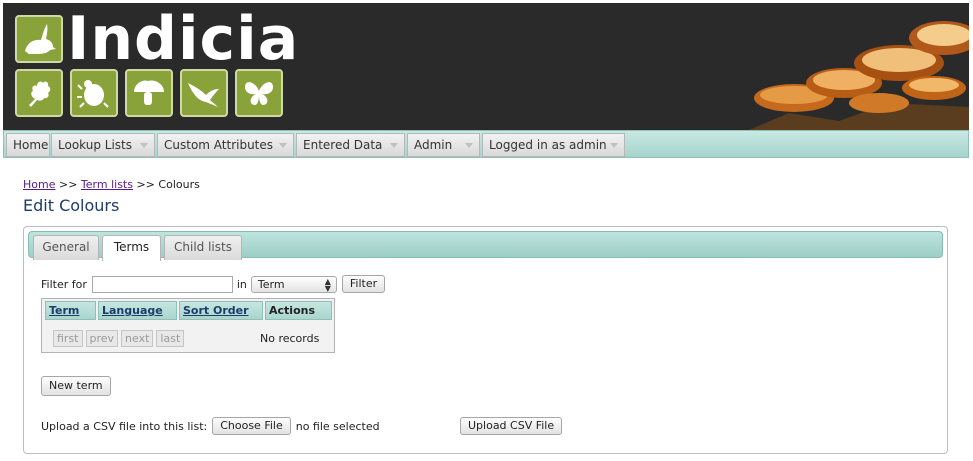  I want to click on filter-label: Filter for, so click(64, 284).